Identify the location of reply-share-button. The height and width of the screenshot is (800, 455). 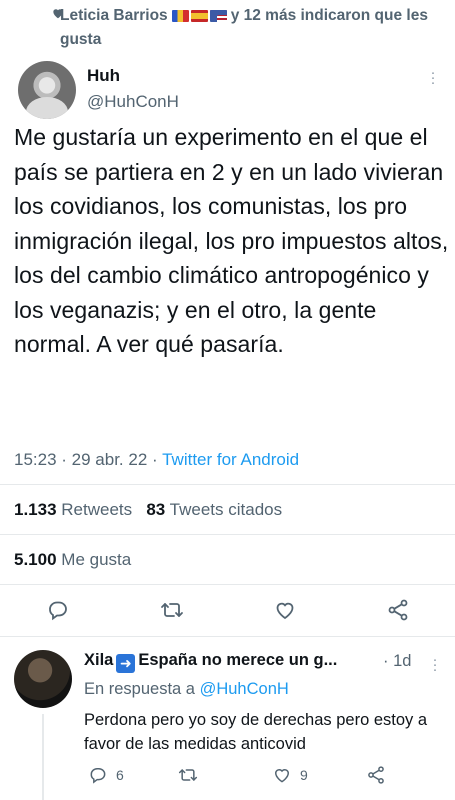
(376, 775).